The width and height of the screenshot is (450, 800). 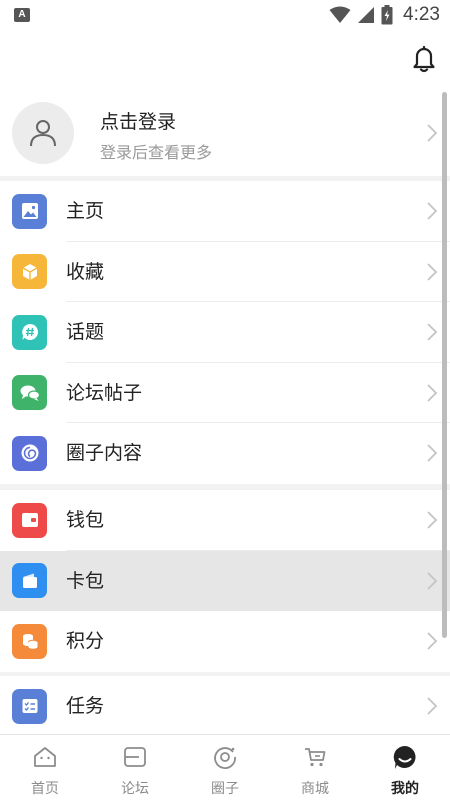 I want to click on cell-signal-icon, so click(x=366, y=15).